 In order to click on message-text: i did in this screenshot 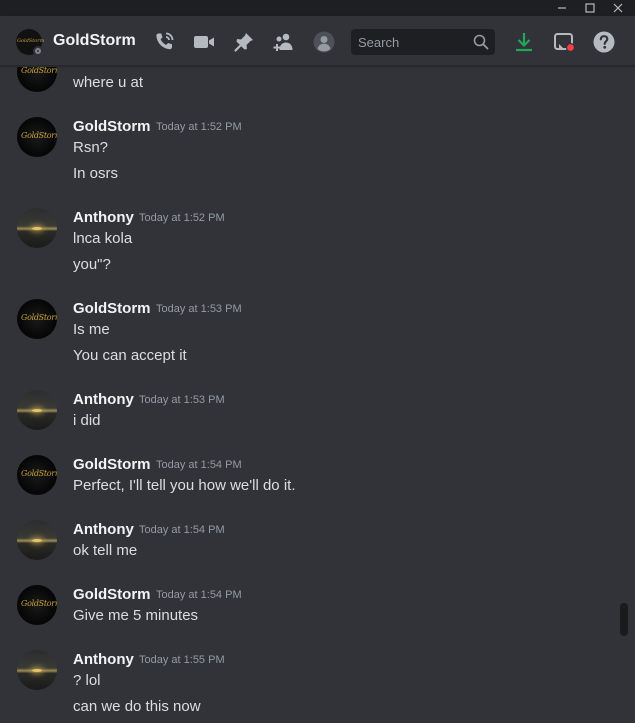, I will do `click(87, 420)`.